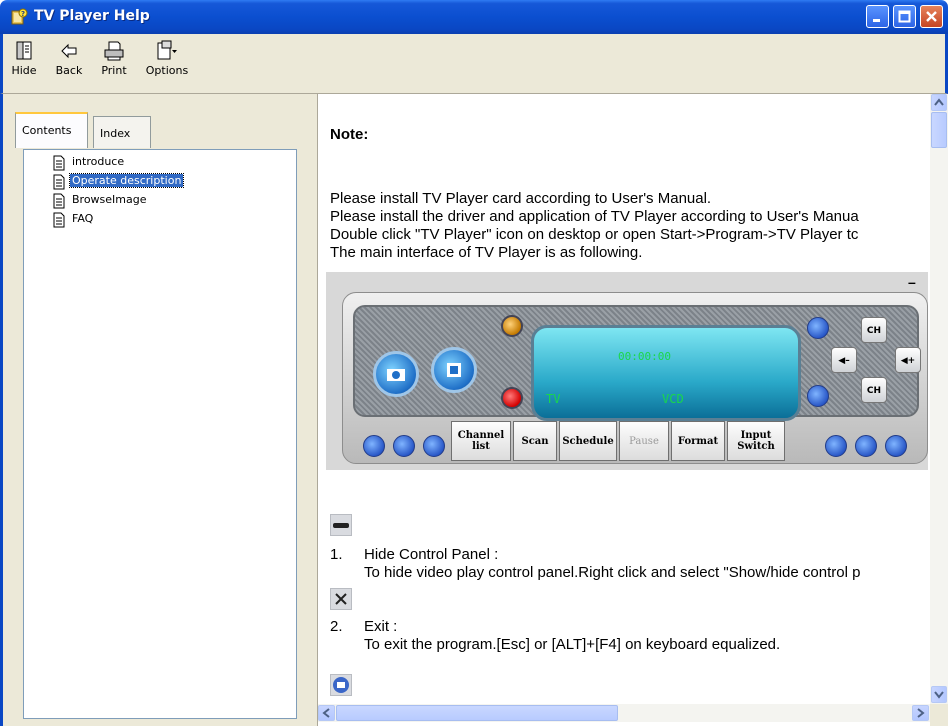  I want to click on ch-up-label: CH, so click(874, 331).